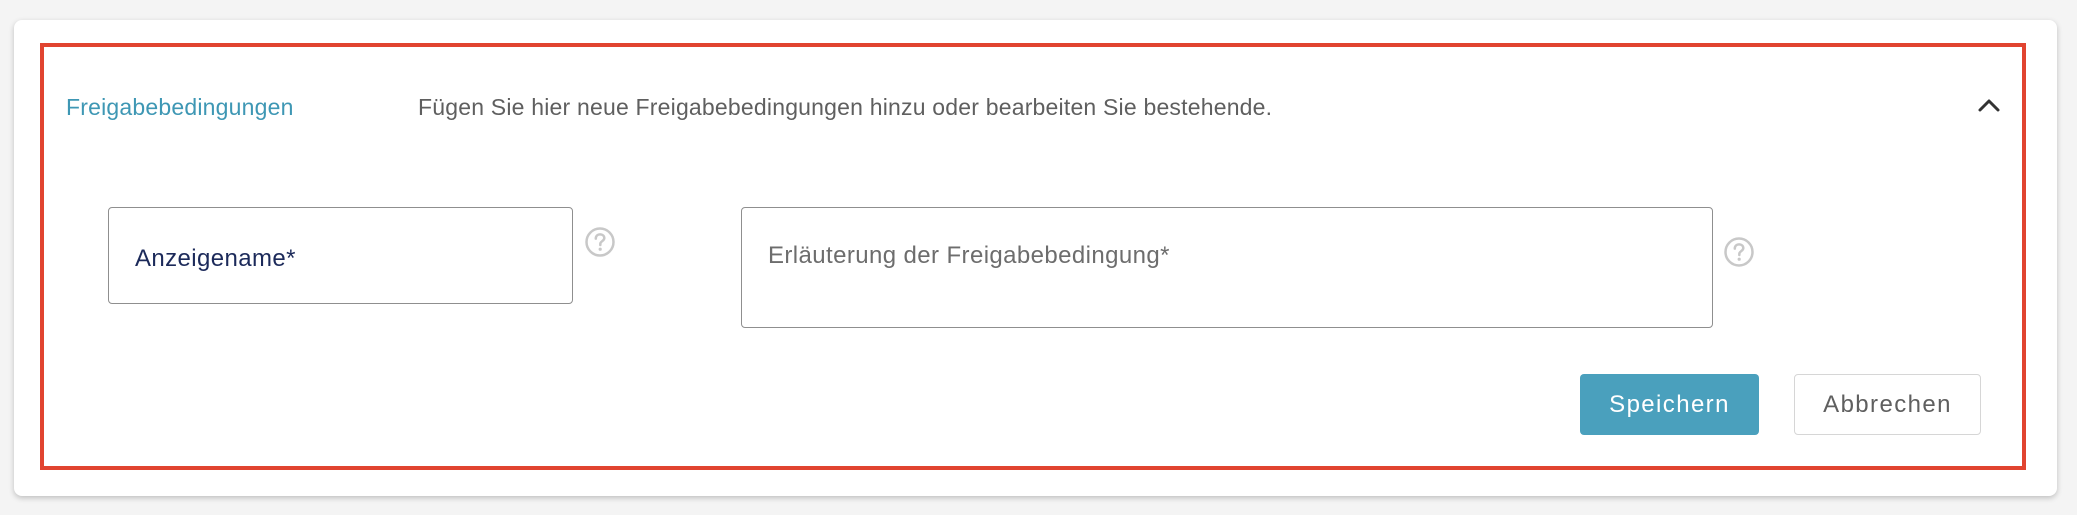  I want to click on chevron-up-icon, so click(1989, 105).